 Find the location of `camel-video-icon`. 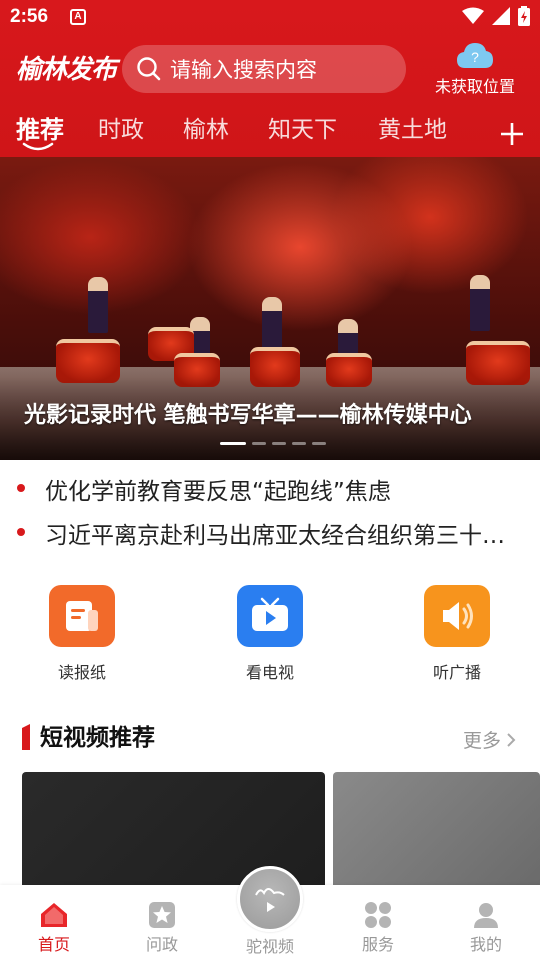

camel-video-icon is located at coordinates (270, 900).